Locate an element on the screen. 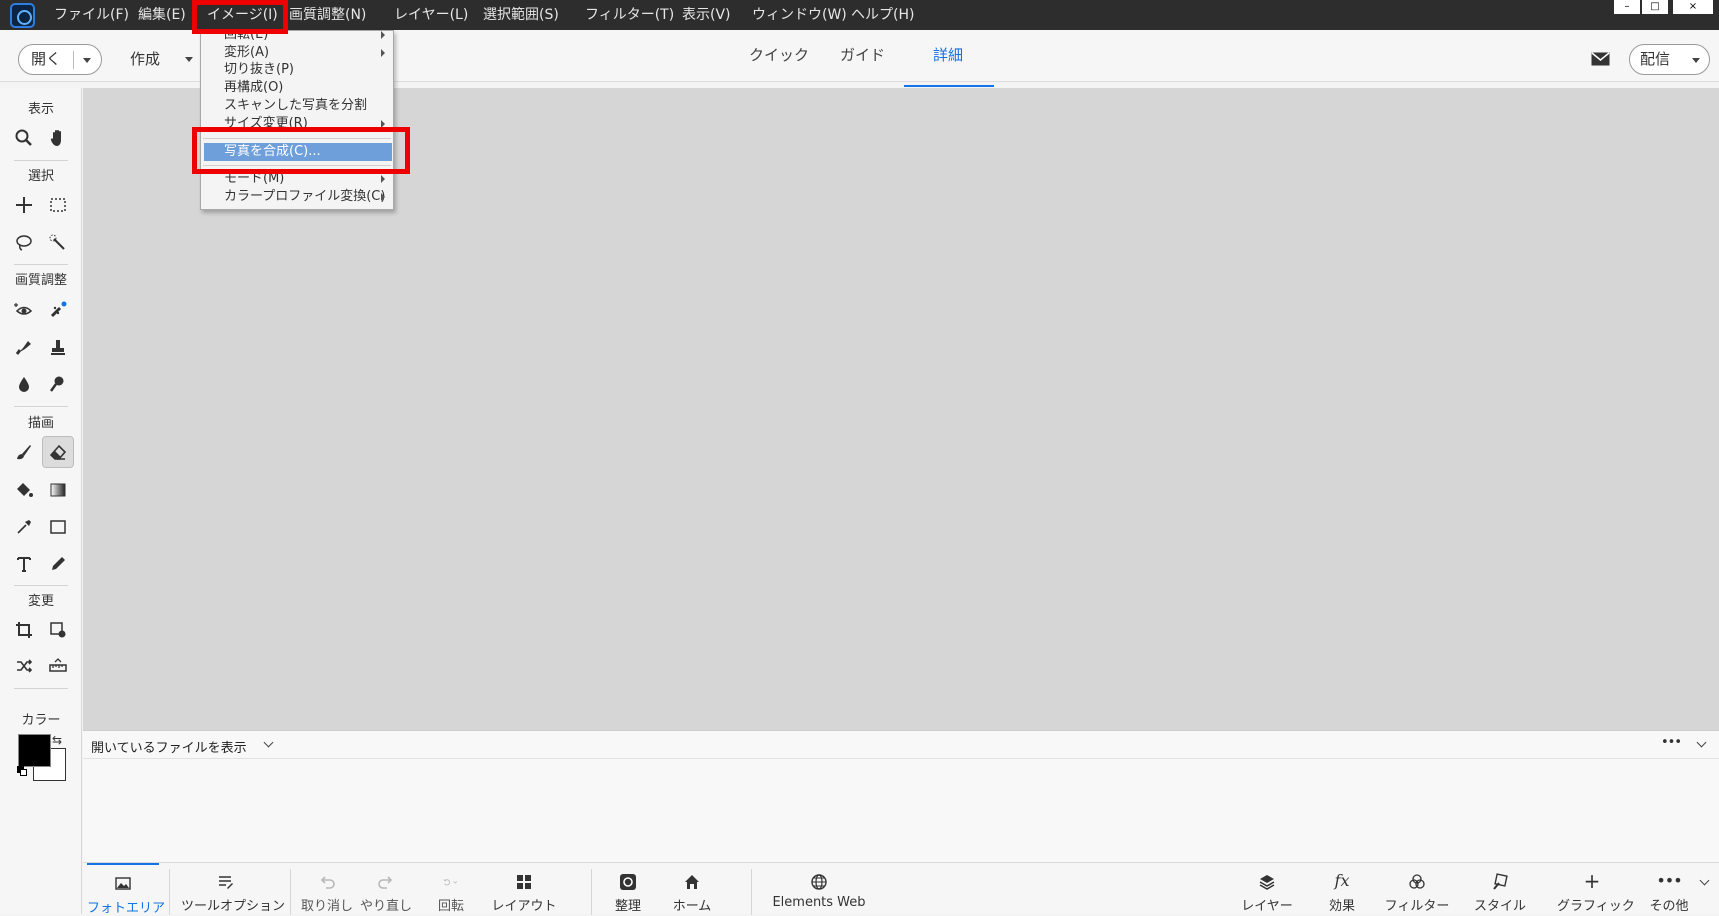 The image size is (1719, 916). open-dropdown-icon is located at coordinates (87, 60).